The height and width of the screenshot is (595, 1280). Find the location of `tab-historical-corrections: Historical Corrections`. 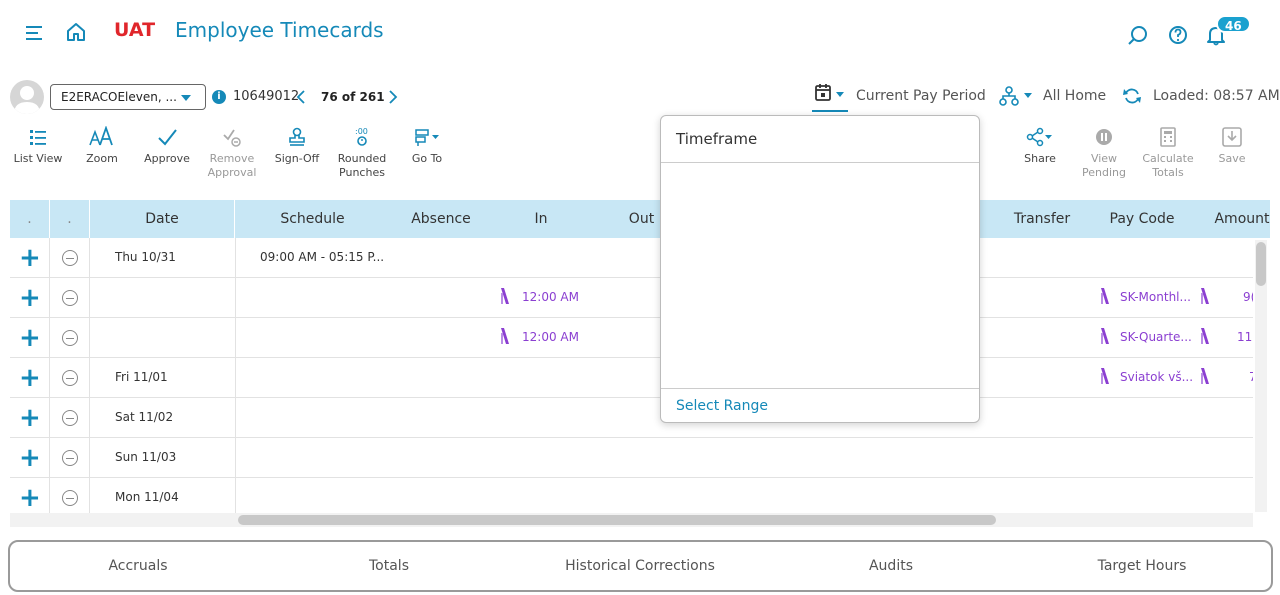

tab-historical-corrections: Historical Corrections is located at coordinates (640, 566).